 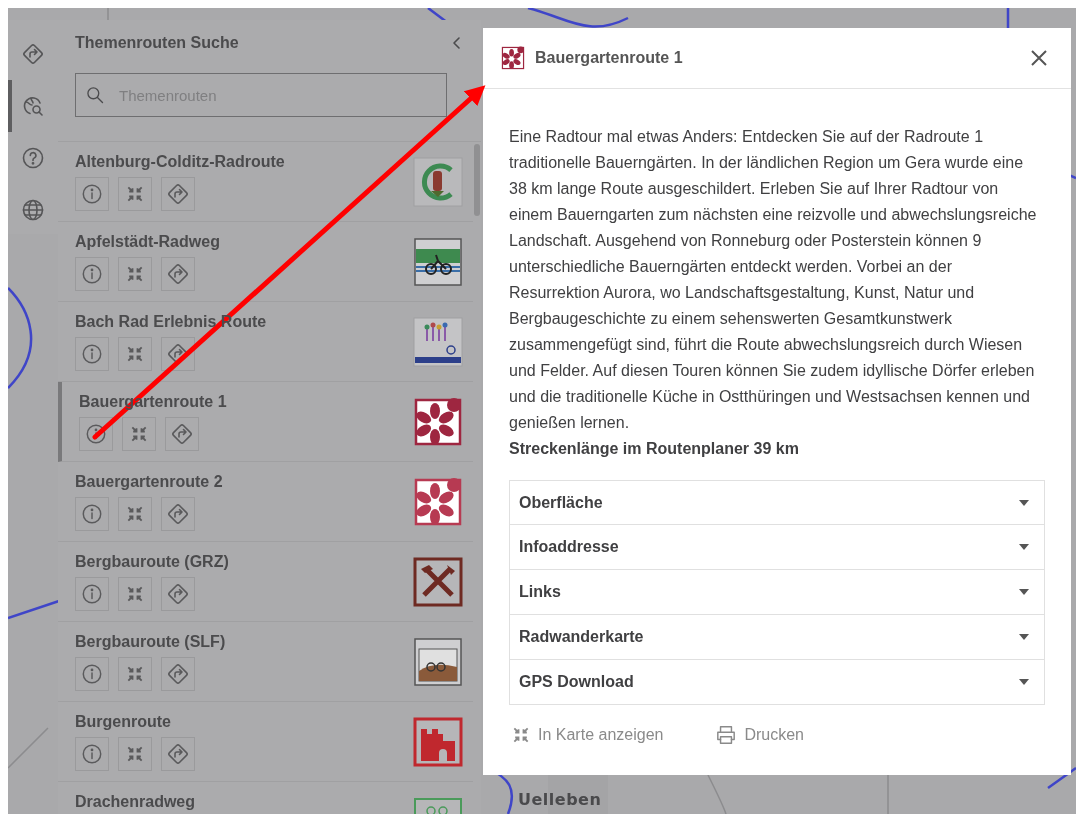 What do you see at coordinates (33, 158) in the screenshot?
I see `help-icon` at bounding box center [33, 158].